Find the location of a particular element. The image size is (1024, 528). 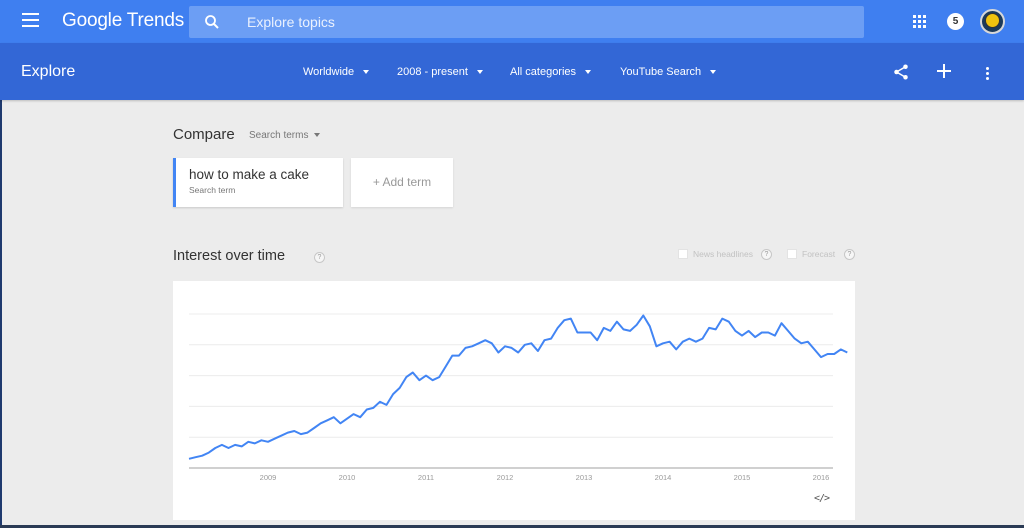

apps-grid-icon is located at coordinates (919, 21).